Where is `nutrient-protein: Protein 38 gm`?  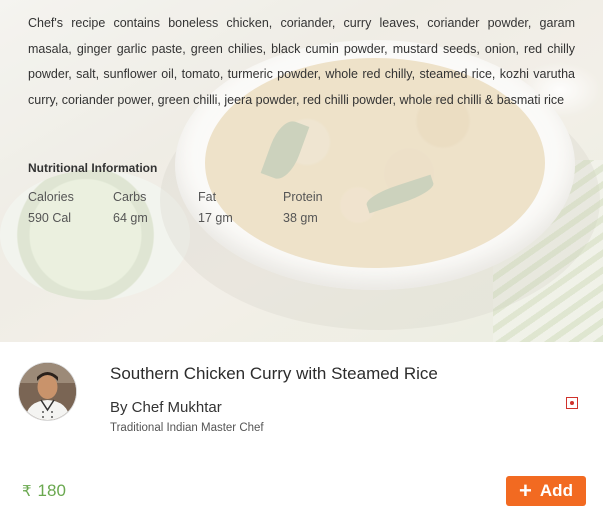 nutrient-protein: Protein 38 gm is located at coordinates (325, 207).